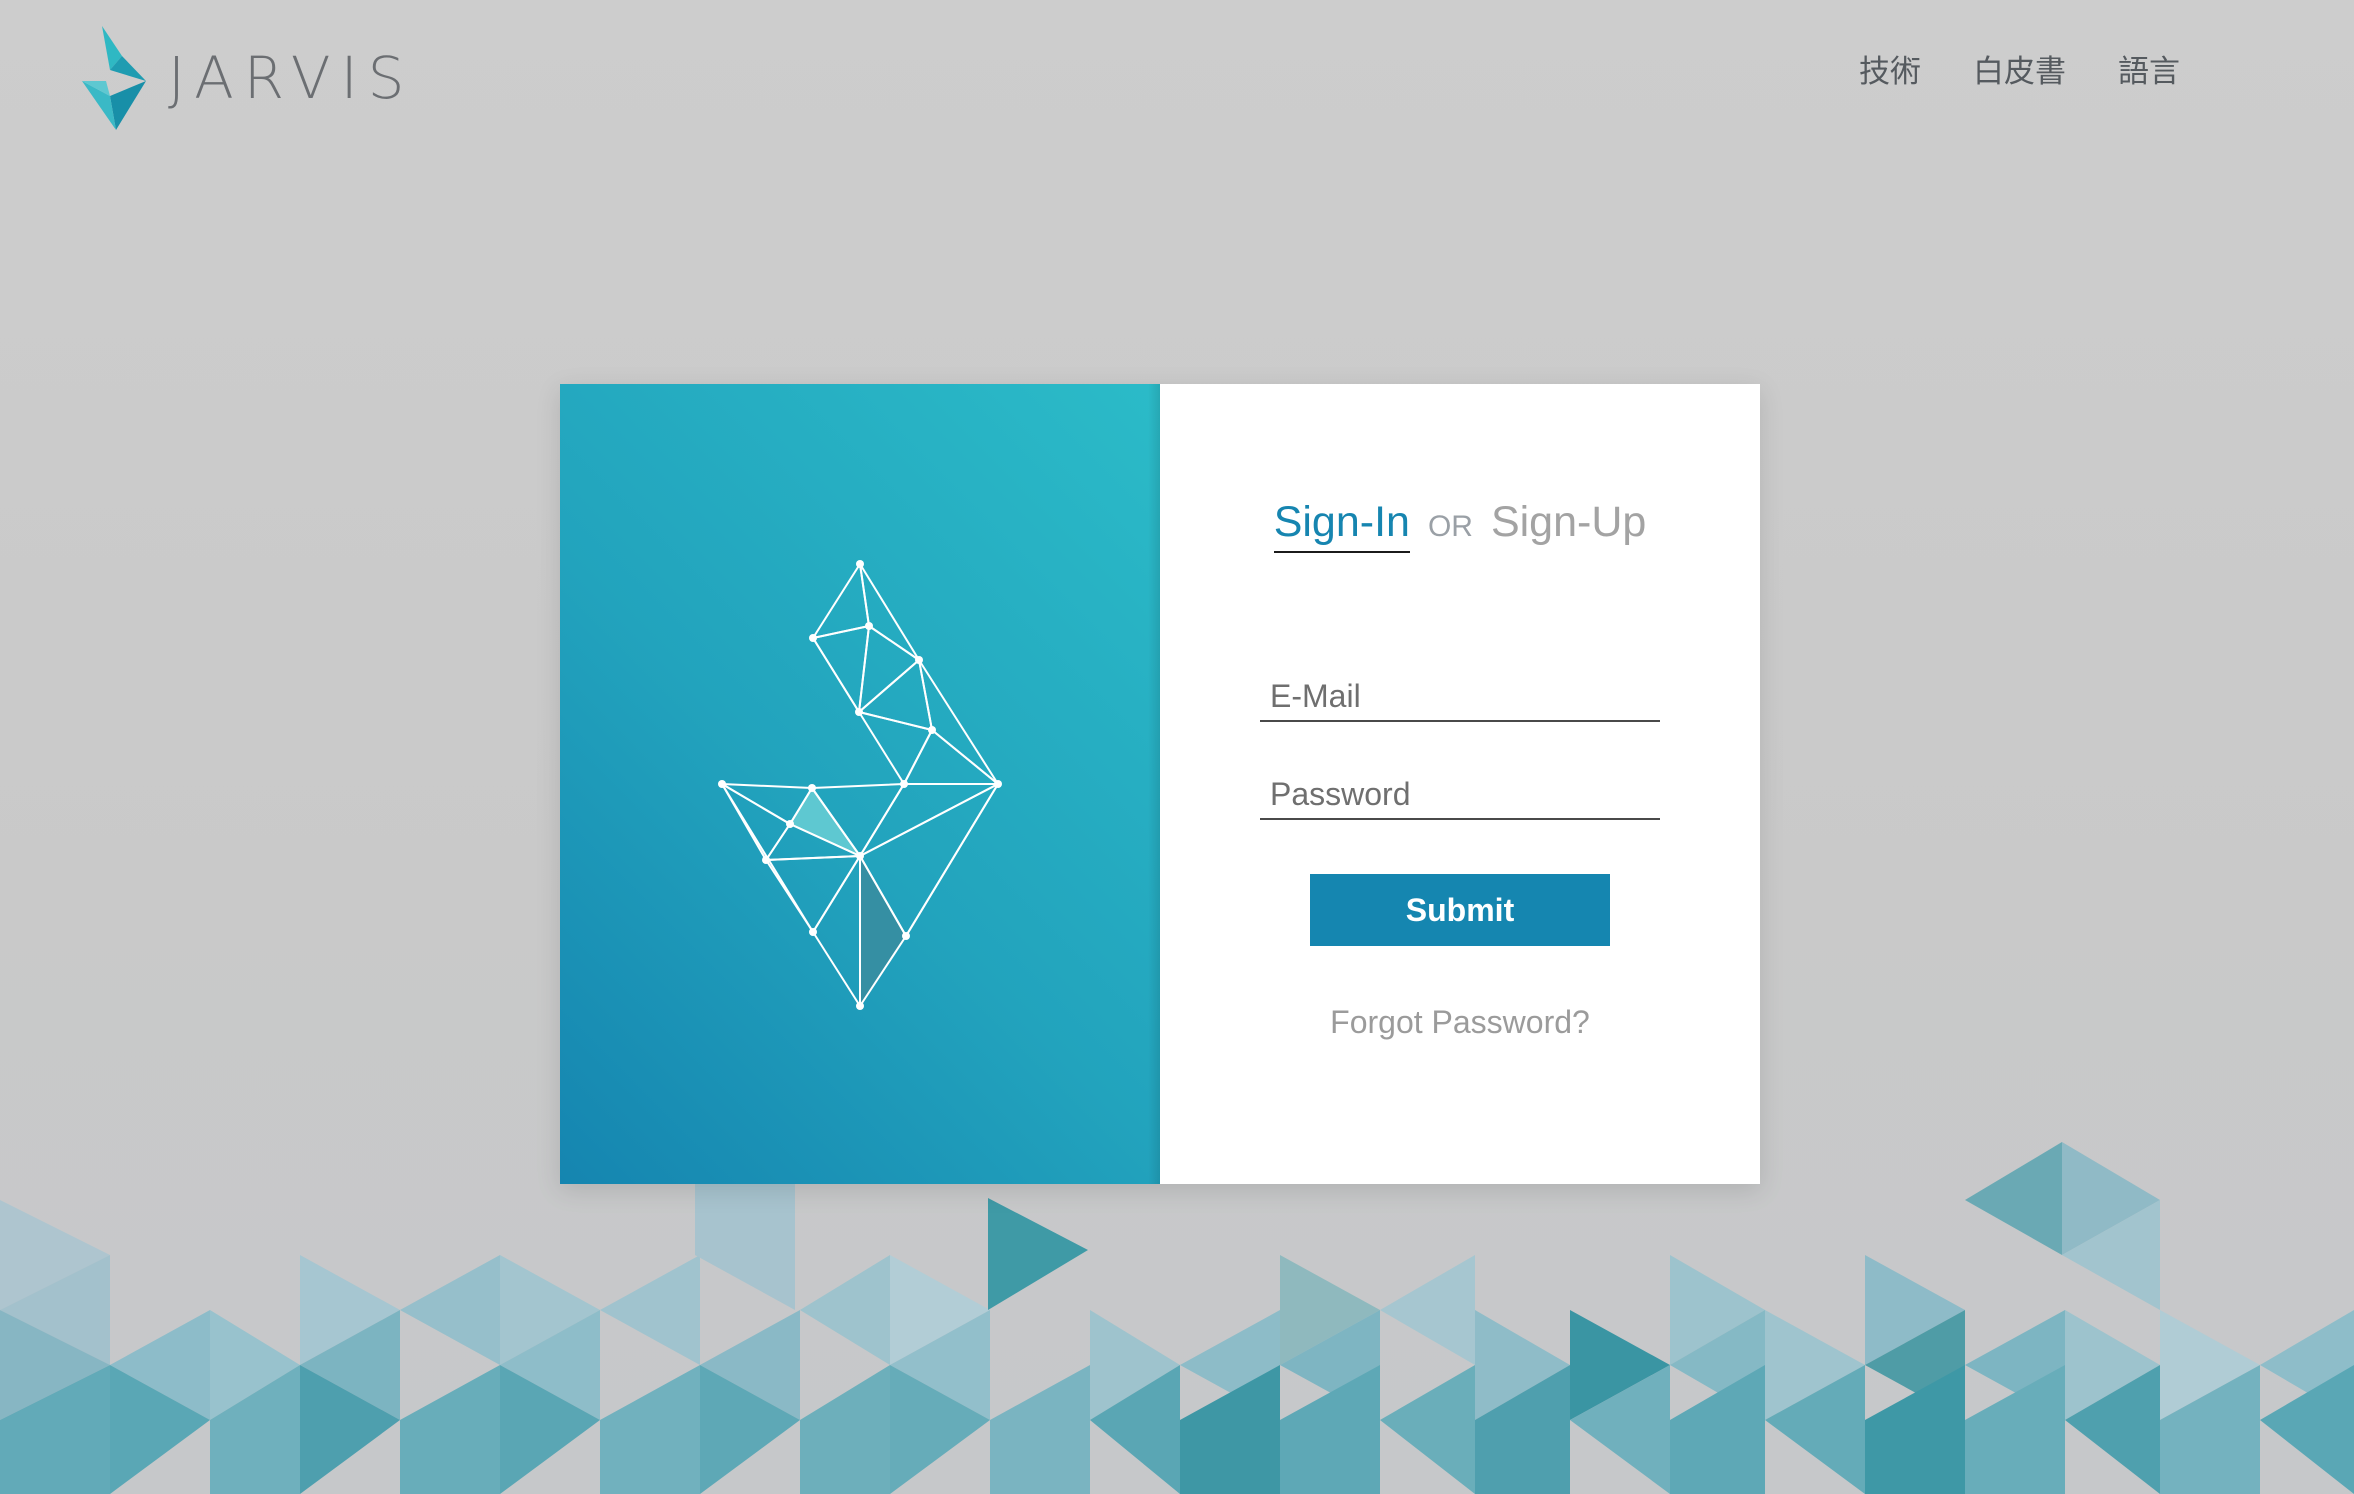  What do you see at coordinates (114, 78) in the screenshot?
I see `jarvis-logo-icon` at bounding box center [114, 78].